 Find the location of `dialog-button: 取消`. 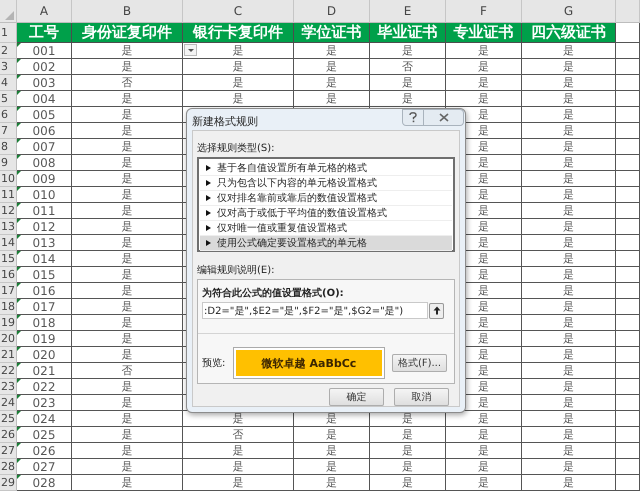

dialog-button: 取消 is located at coordinates (421, 397).